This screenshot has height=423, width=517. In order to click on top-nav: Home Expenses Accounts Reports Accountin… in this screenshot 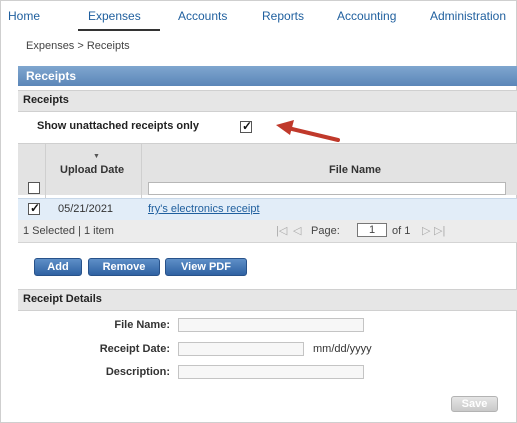, I will do `click(258, 14)`.